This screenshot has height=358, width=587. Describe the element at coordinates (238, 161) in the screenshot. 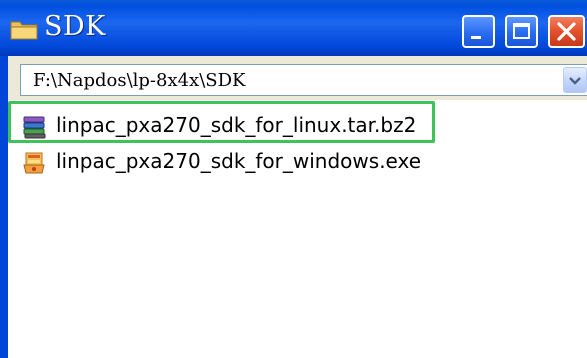

I see `file-name: linpac_pxa270_sdk_for_windows.exe` at that location.